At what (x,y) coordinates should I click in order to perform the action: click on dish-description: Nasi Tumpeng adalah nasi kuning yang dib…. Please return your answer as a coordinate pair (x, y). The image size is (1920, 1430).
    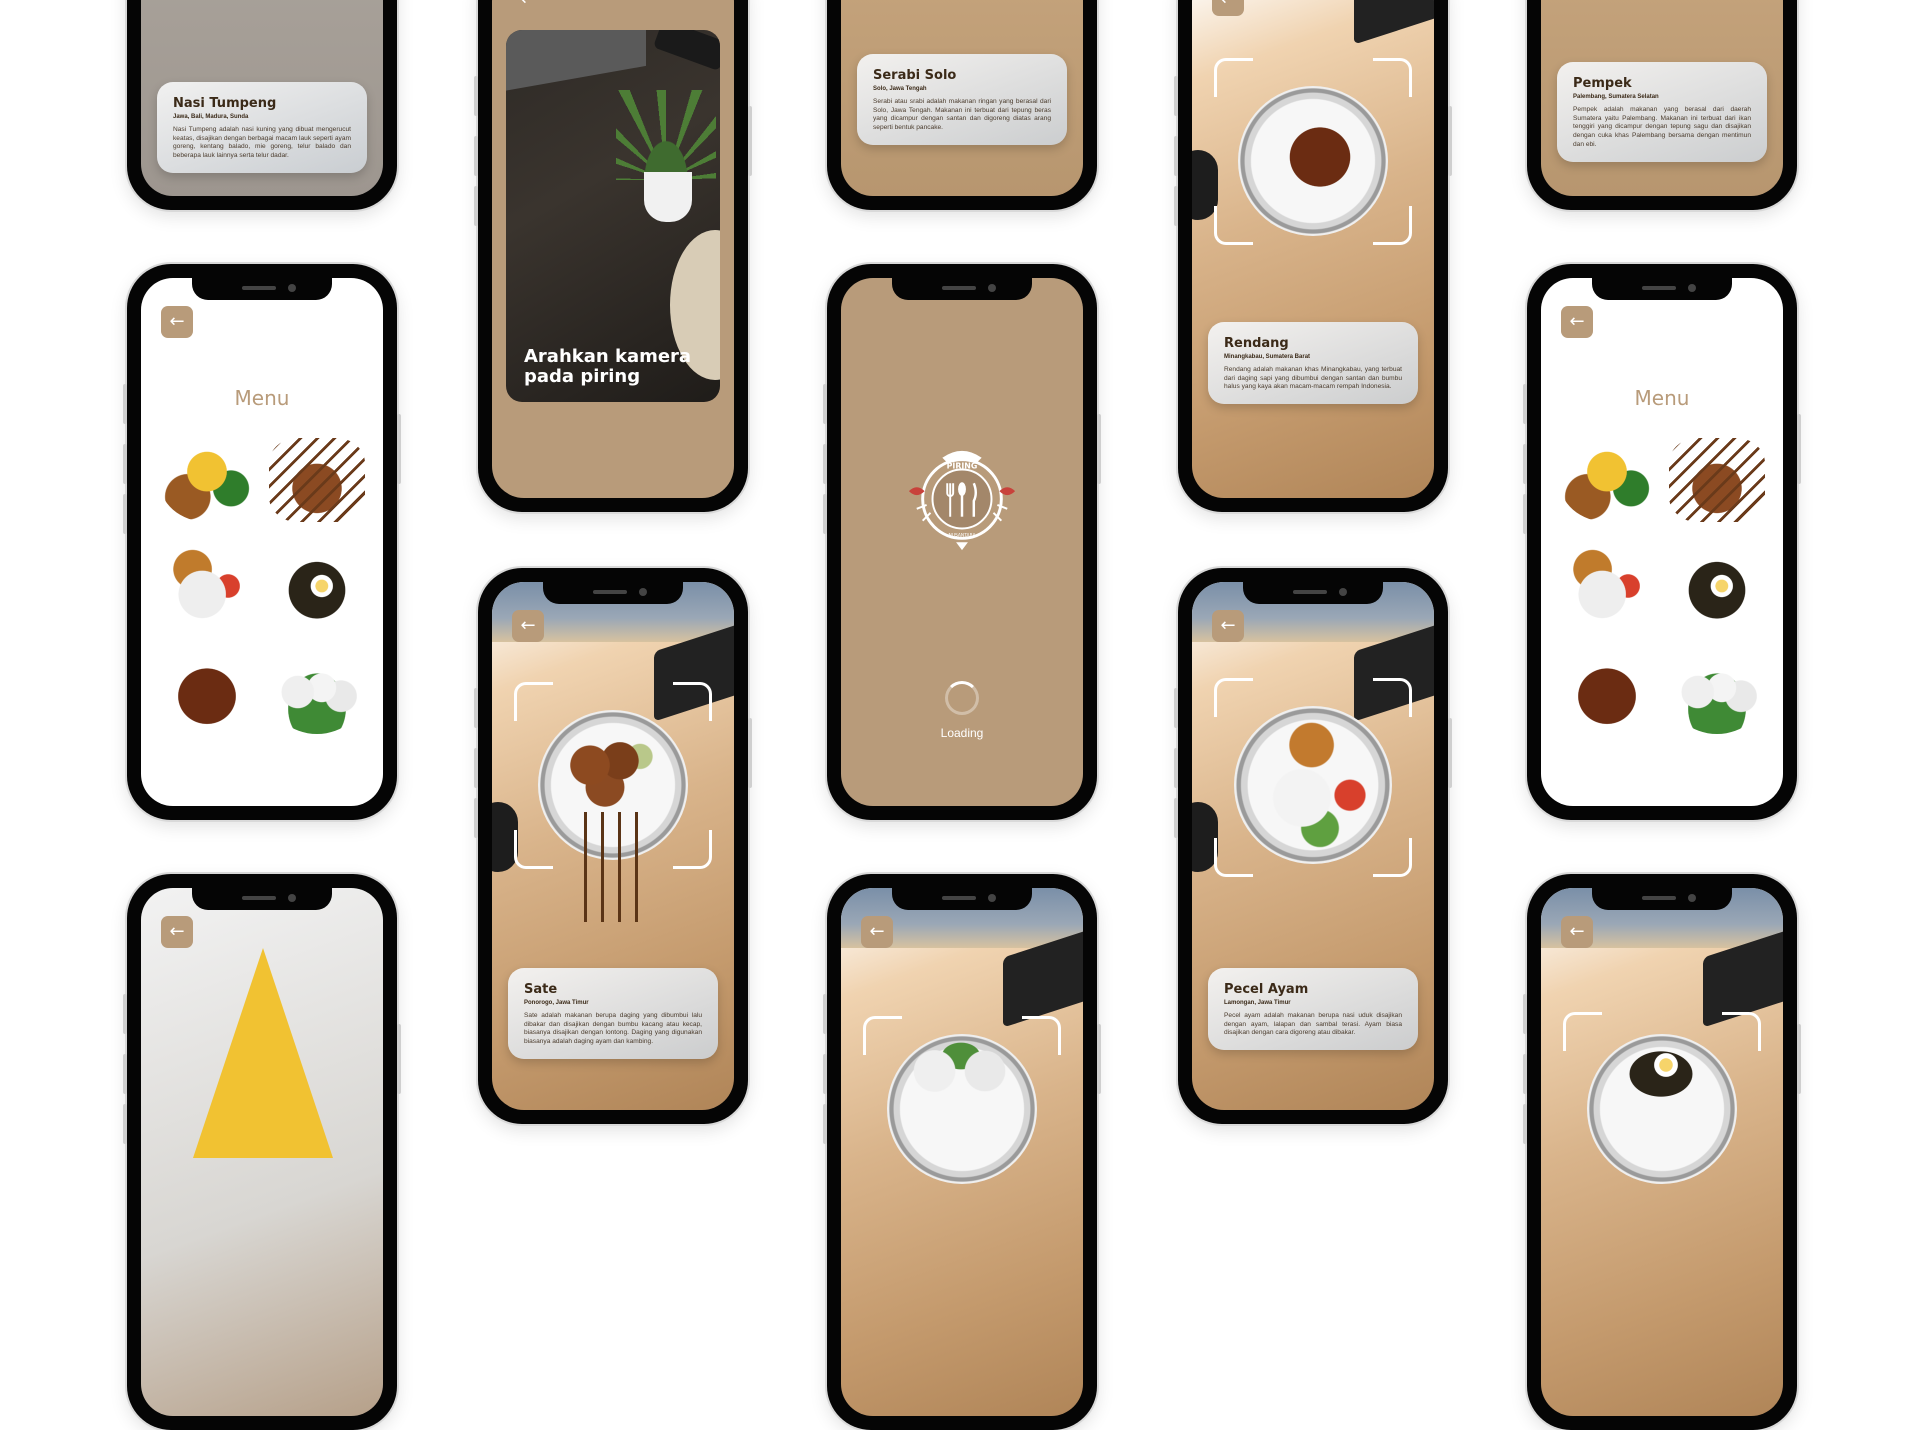
    Looking at the image, I should click on (262, 143).